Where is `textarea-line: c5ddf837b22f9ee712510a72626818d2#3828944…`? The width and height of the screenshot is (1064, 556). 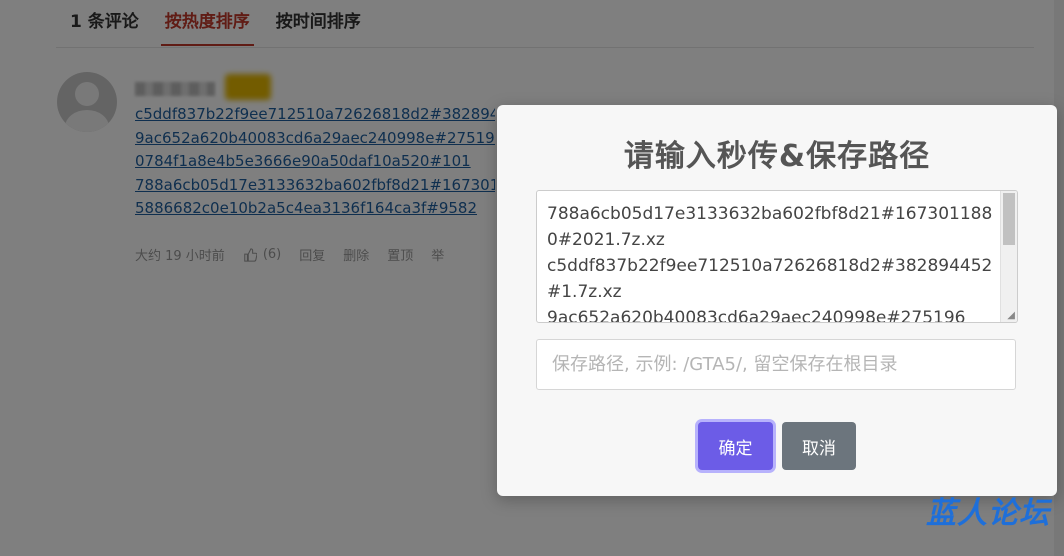 textarea-line: c5ddf837b22f9ee712510a72626818d2#3828944… is located at coordinates (770, 279).